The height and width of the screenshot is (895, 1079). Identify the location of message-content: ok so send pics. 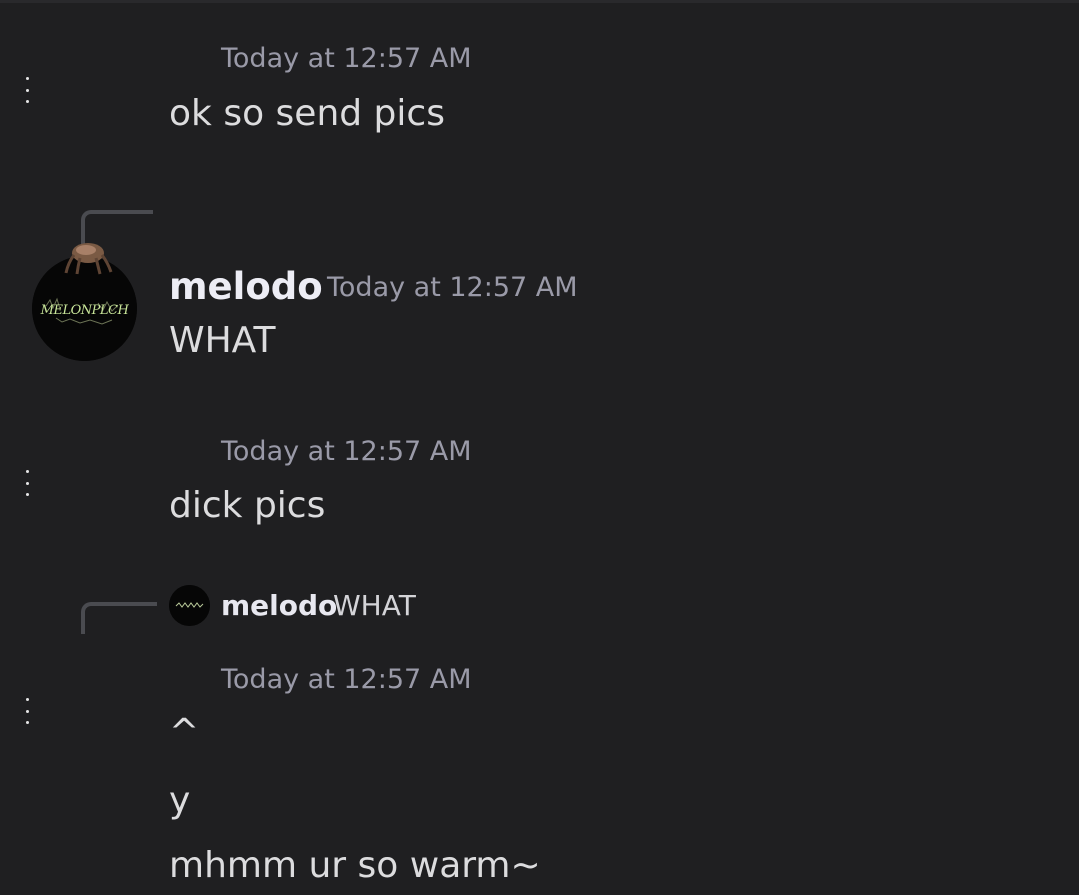
(307, 113).